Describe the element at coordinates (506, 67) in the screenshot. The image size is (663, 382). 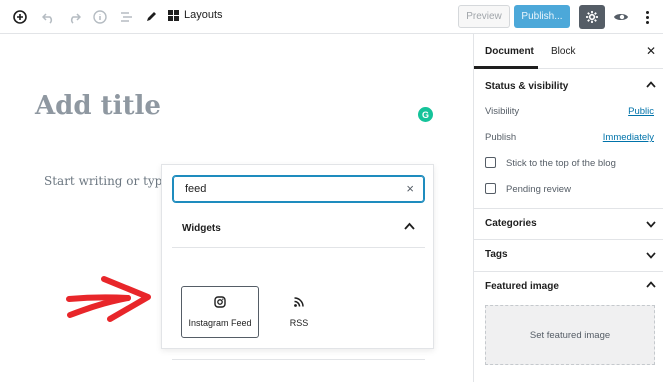
I see `active-tab-indicator` at that location.